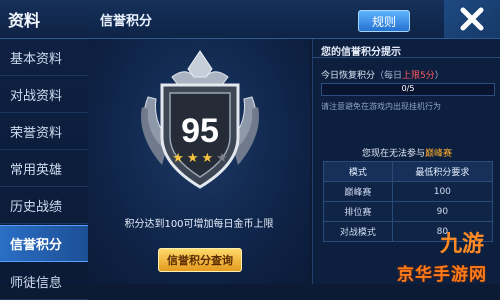 This screenshot has width=500, height=300. I want to click on table-cell: 排位赛, so click(358, 211).